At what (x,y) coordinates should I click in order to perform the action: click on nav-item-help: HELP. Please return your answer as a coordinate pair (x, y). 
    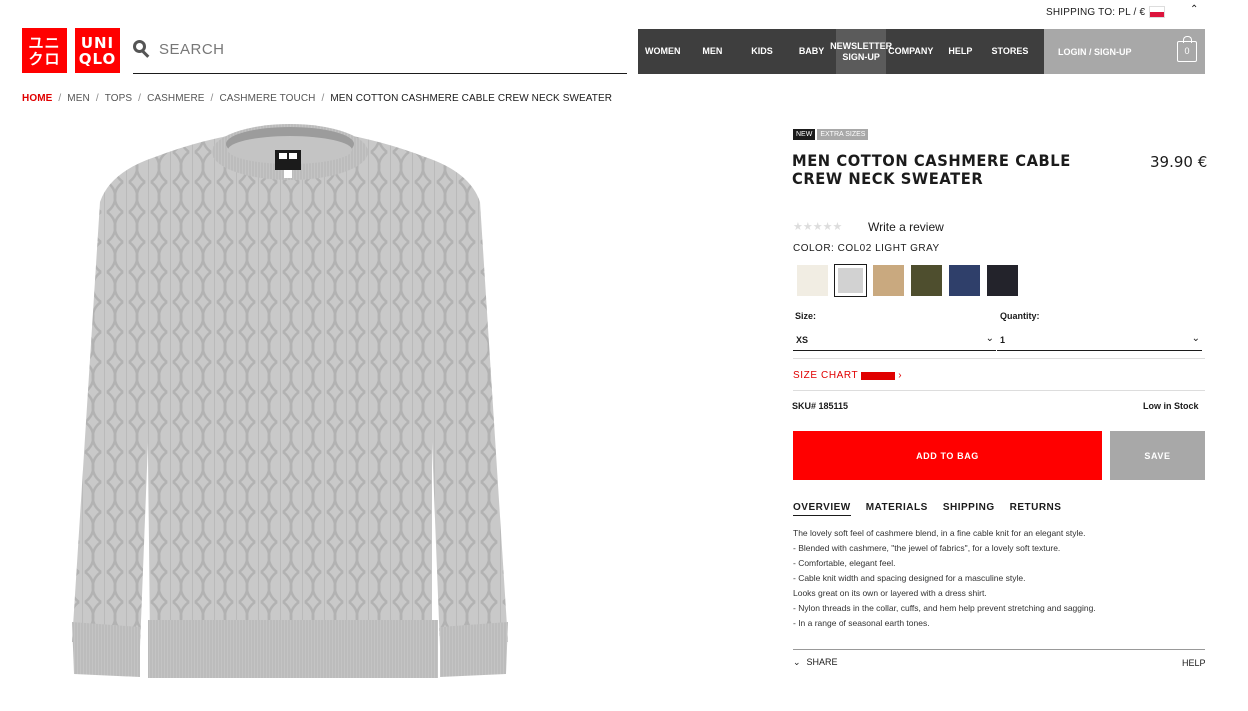
    Looking at the image, I should click on (961, 51).